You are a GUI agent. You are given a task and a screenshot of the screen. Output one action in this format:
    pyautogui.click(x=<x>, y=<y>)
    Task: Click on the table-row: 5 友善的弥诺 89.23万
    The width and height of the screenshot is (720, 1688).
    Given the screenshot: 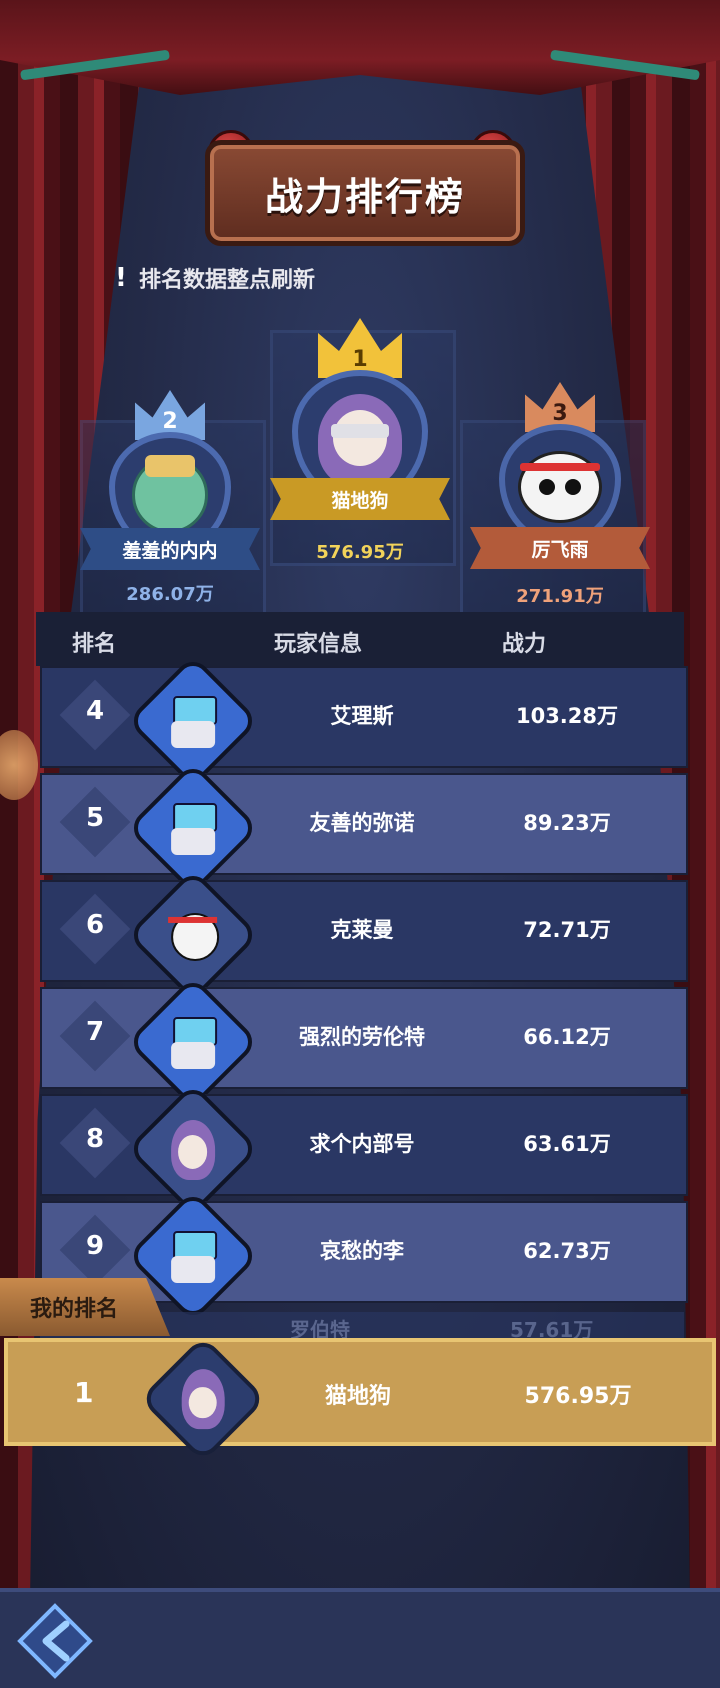 What is the action you would take?
    pyautogui.click(x=364, y=828)
    